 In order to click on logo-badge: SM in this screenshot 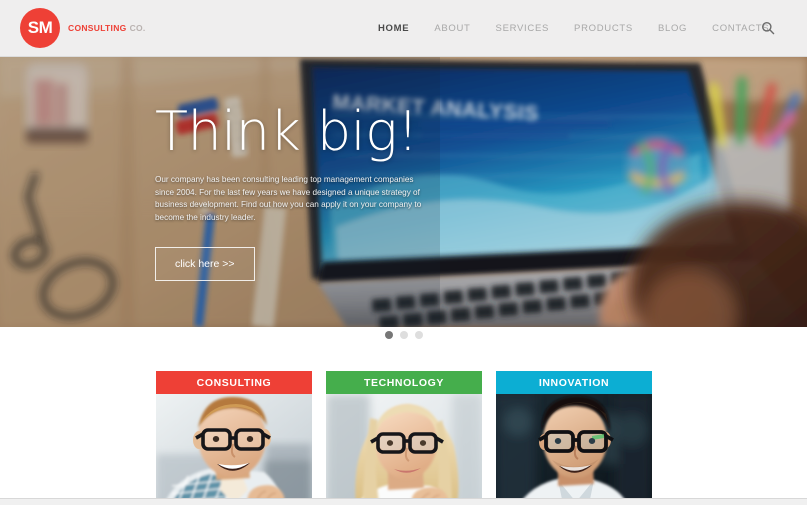, I will do `click(40, 28)`.